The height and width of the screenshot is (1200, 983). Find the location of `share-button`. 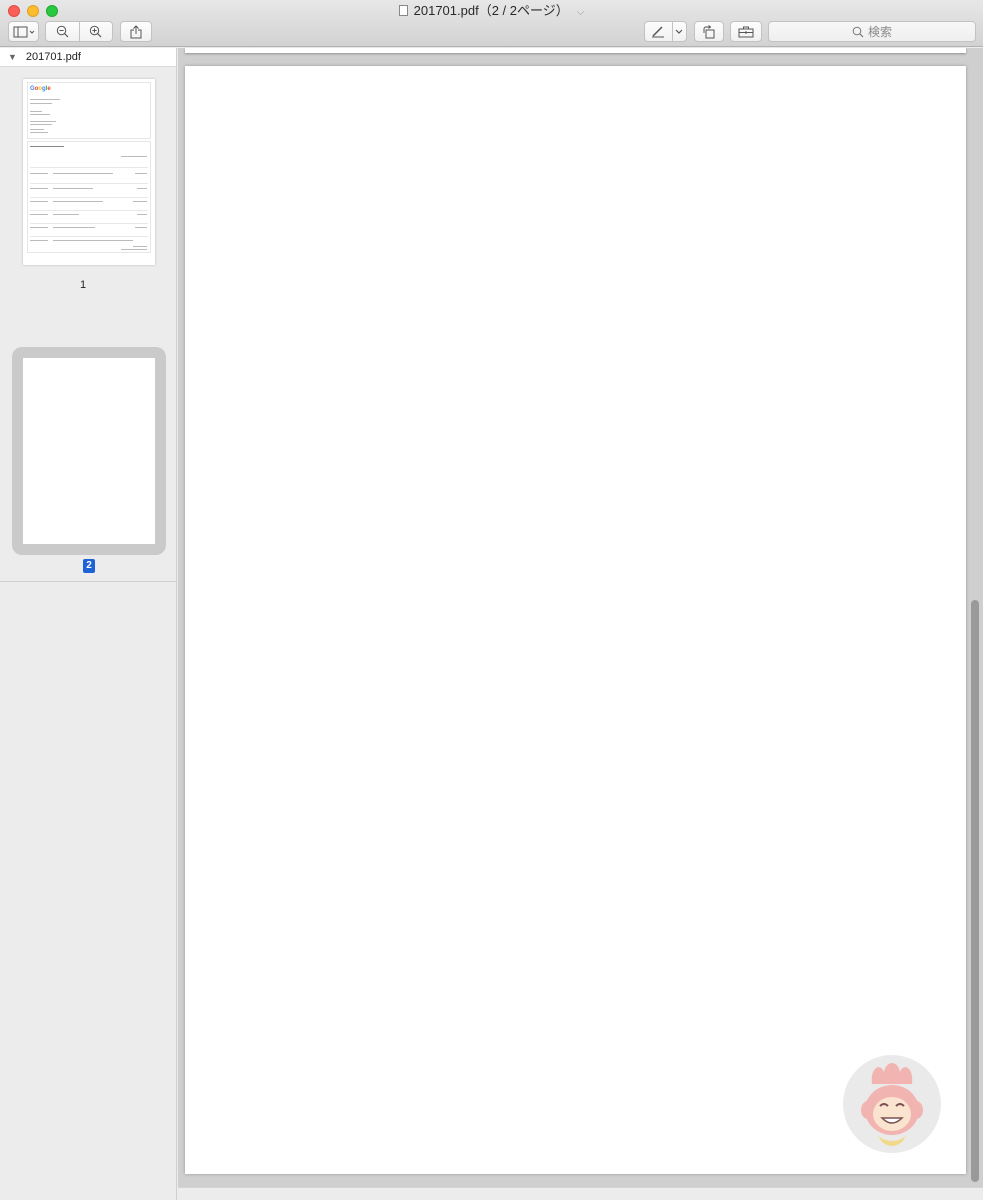

share-button is located at coordinates (136, 31).